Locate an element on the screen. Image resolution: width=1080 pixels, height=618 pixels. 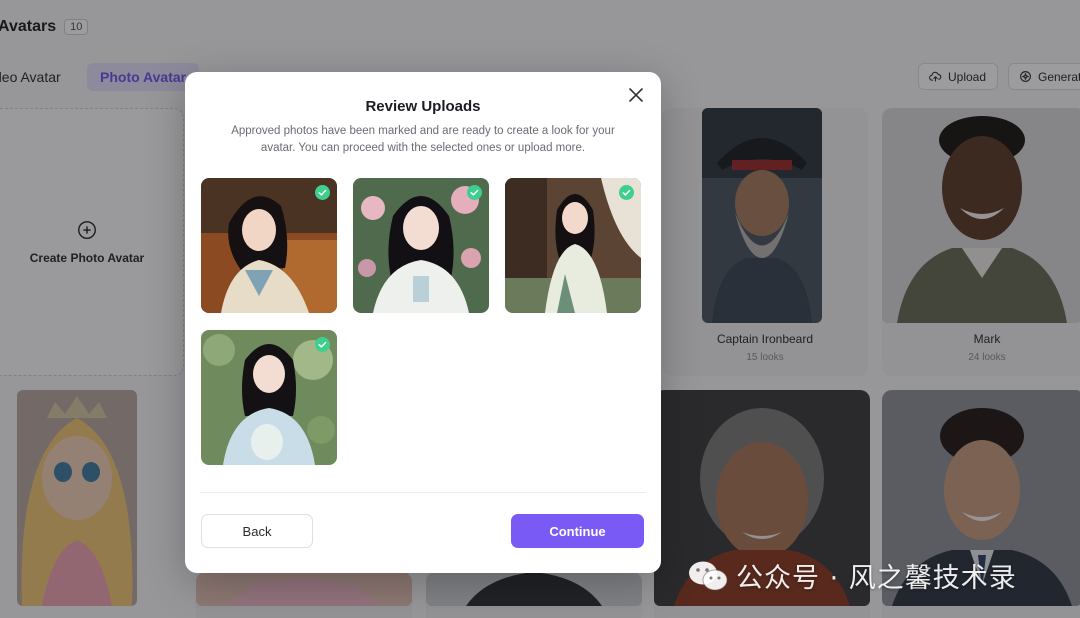
modal-divider is located at coordinates (423, 492).